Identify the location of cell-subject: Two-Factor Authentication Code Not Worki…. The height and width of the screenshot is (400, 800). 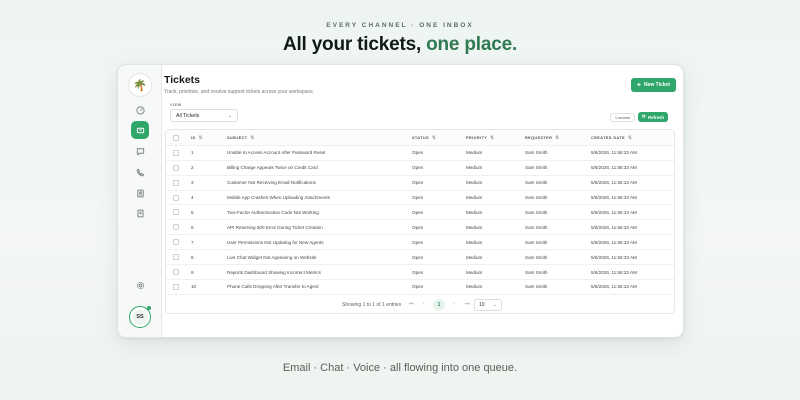
(273, 212).